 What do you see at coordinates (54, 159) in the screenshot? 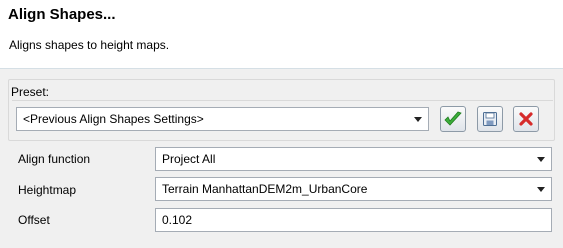
I see `align-function-label: Align function` at bounding box center [54, 159].